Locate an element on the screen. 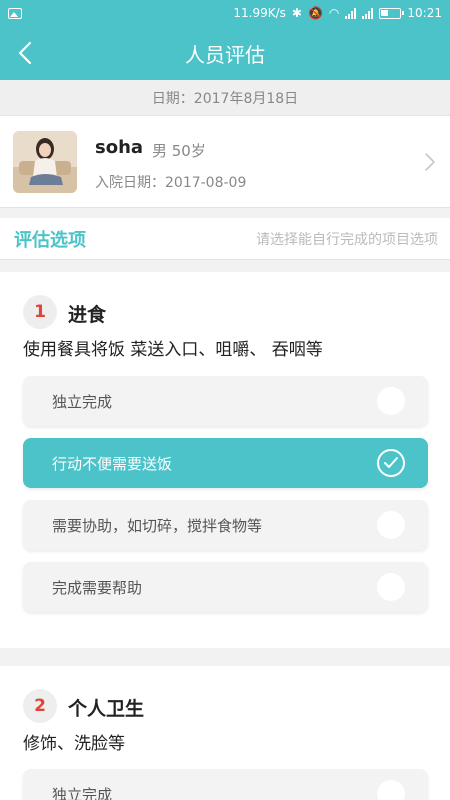 This screenshot has width=450, height=800. option-needs-assistance-cutting: 需要协助，如切碎，搅拌食物等 is located at coordinates (225, 525).